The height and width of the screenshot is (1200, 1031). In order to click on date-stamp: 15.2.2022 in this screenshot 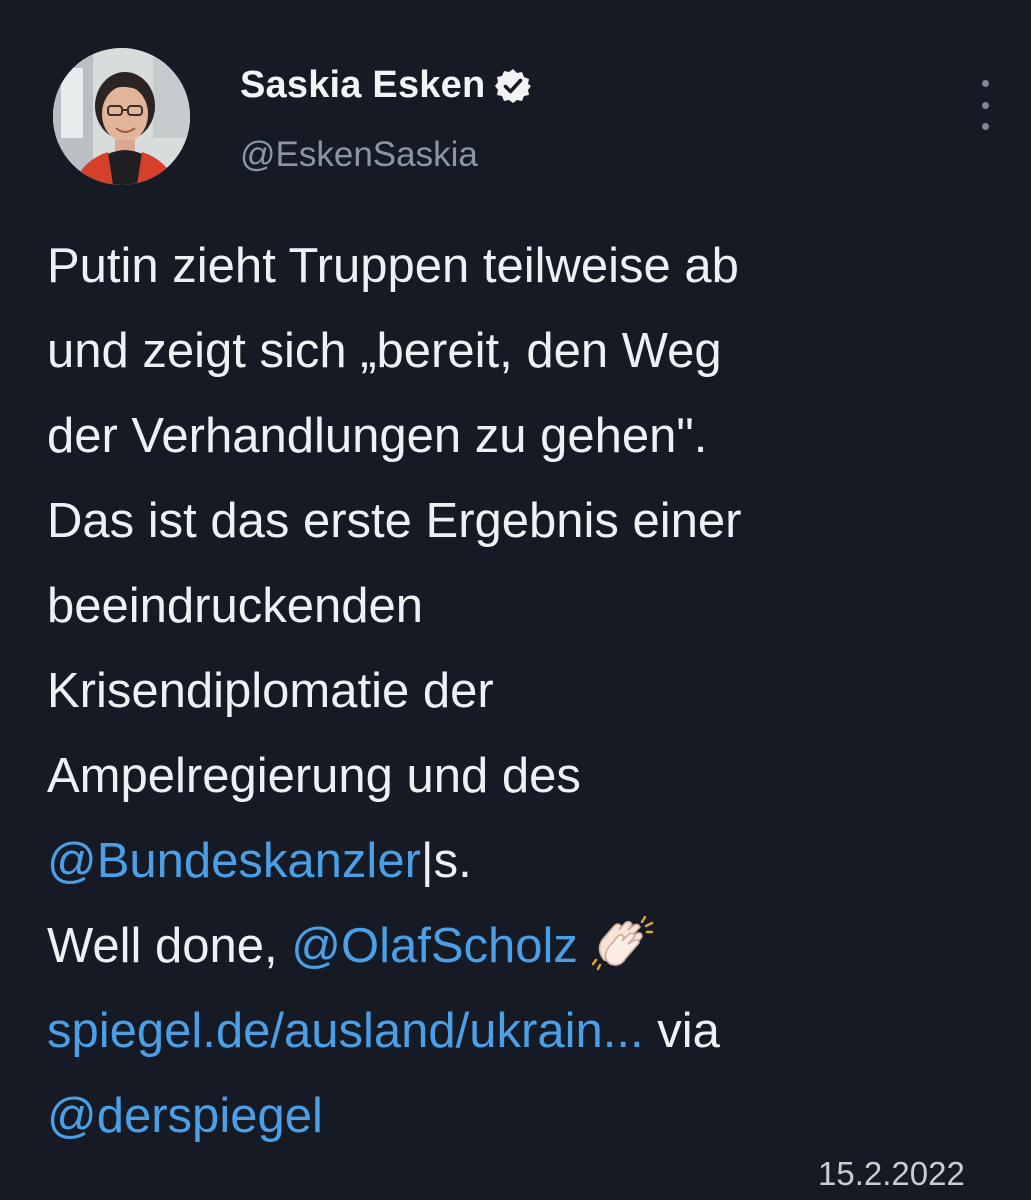, I will do `click(891, 1173)`.